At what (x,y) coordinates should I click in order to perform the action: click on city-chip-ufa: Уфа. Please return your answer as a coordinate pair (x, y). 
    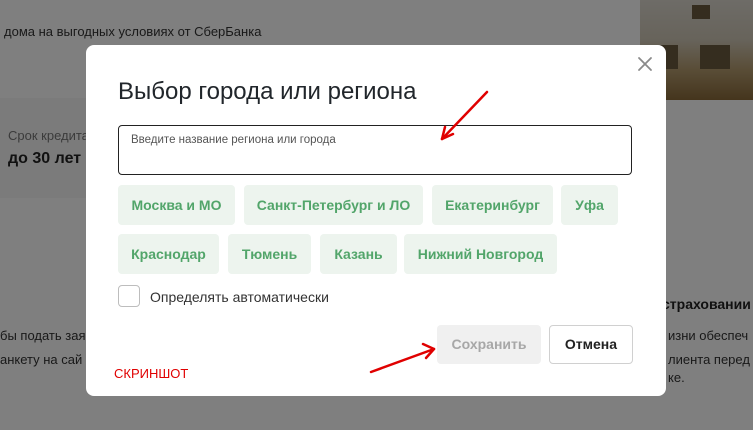
    Looking at the image, I should click on (589, 205).